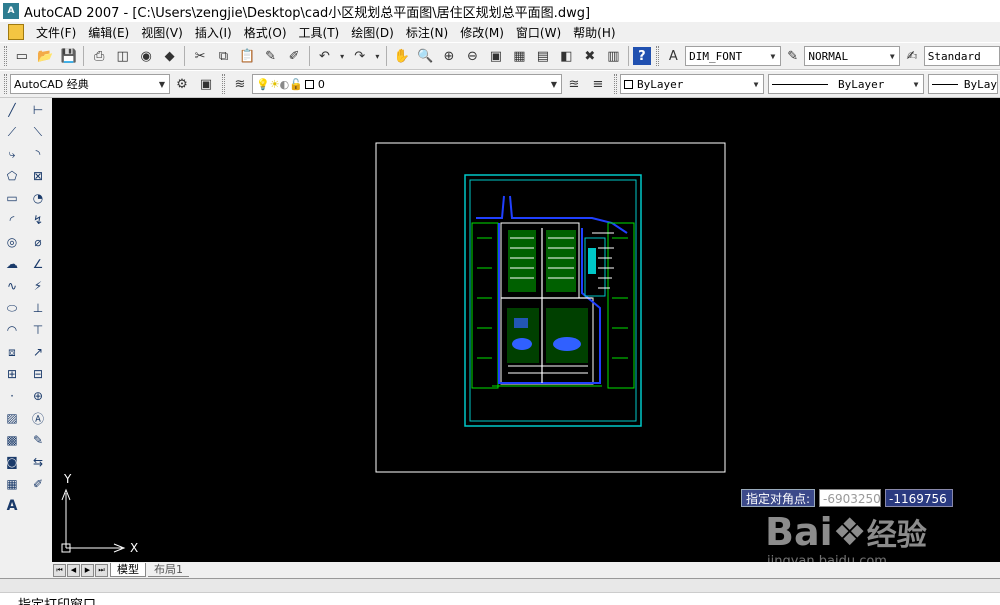  Describe the element at coordinates (213, 32) in the screenshot. I see `menu-insert: 插入(I)` at that location.